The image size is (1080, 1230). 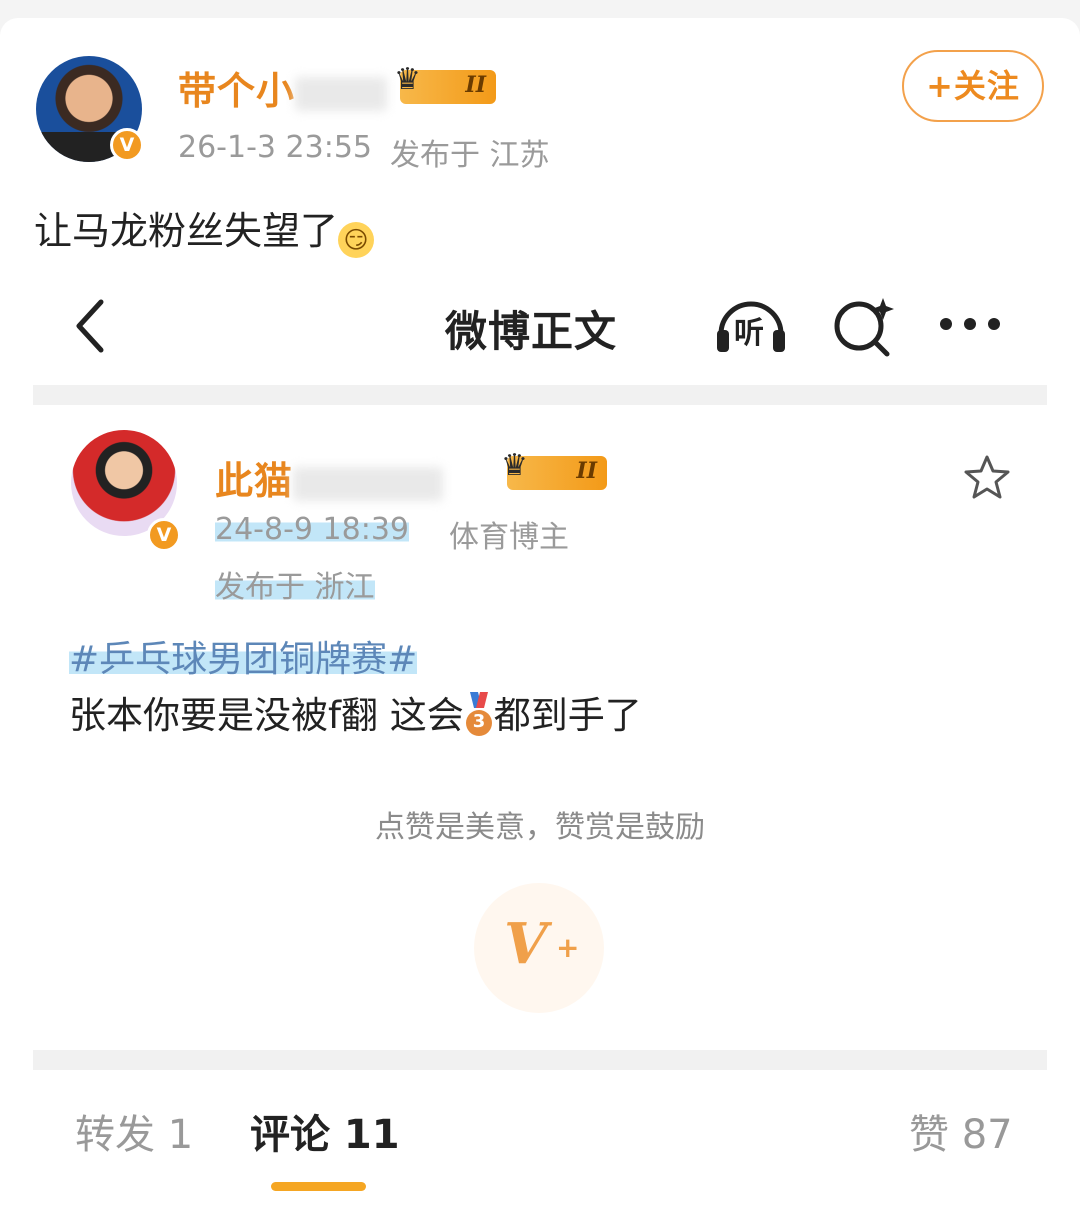 I want to click on reward-tip: 点赞是美意，赞赏是鼓励, so click(x=540, y=827).